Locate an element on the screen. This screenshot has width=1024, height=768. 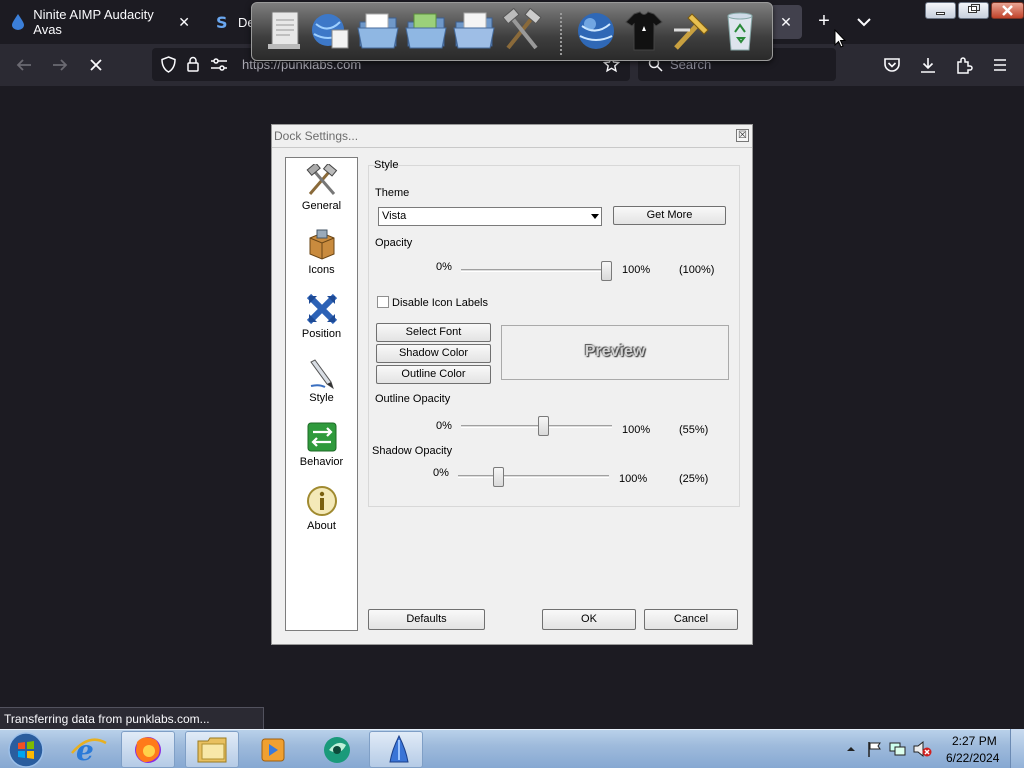
ie-icon: e is located at coordinates (89, 750).